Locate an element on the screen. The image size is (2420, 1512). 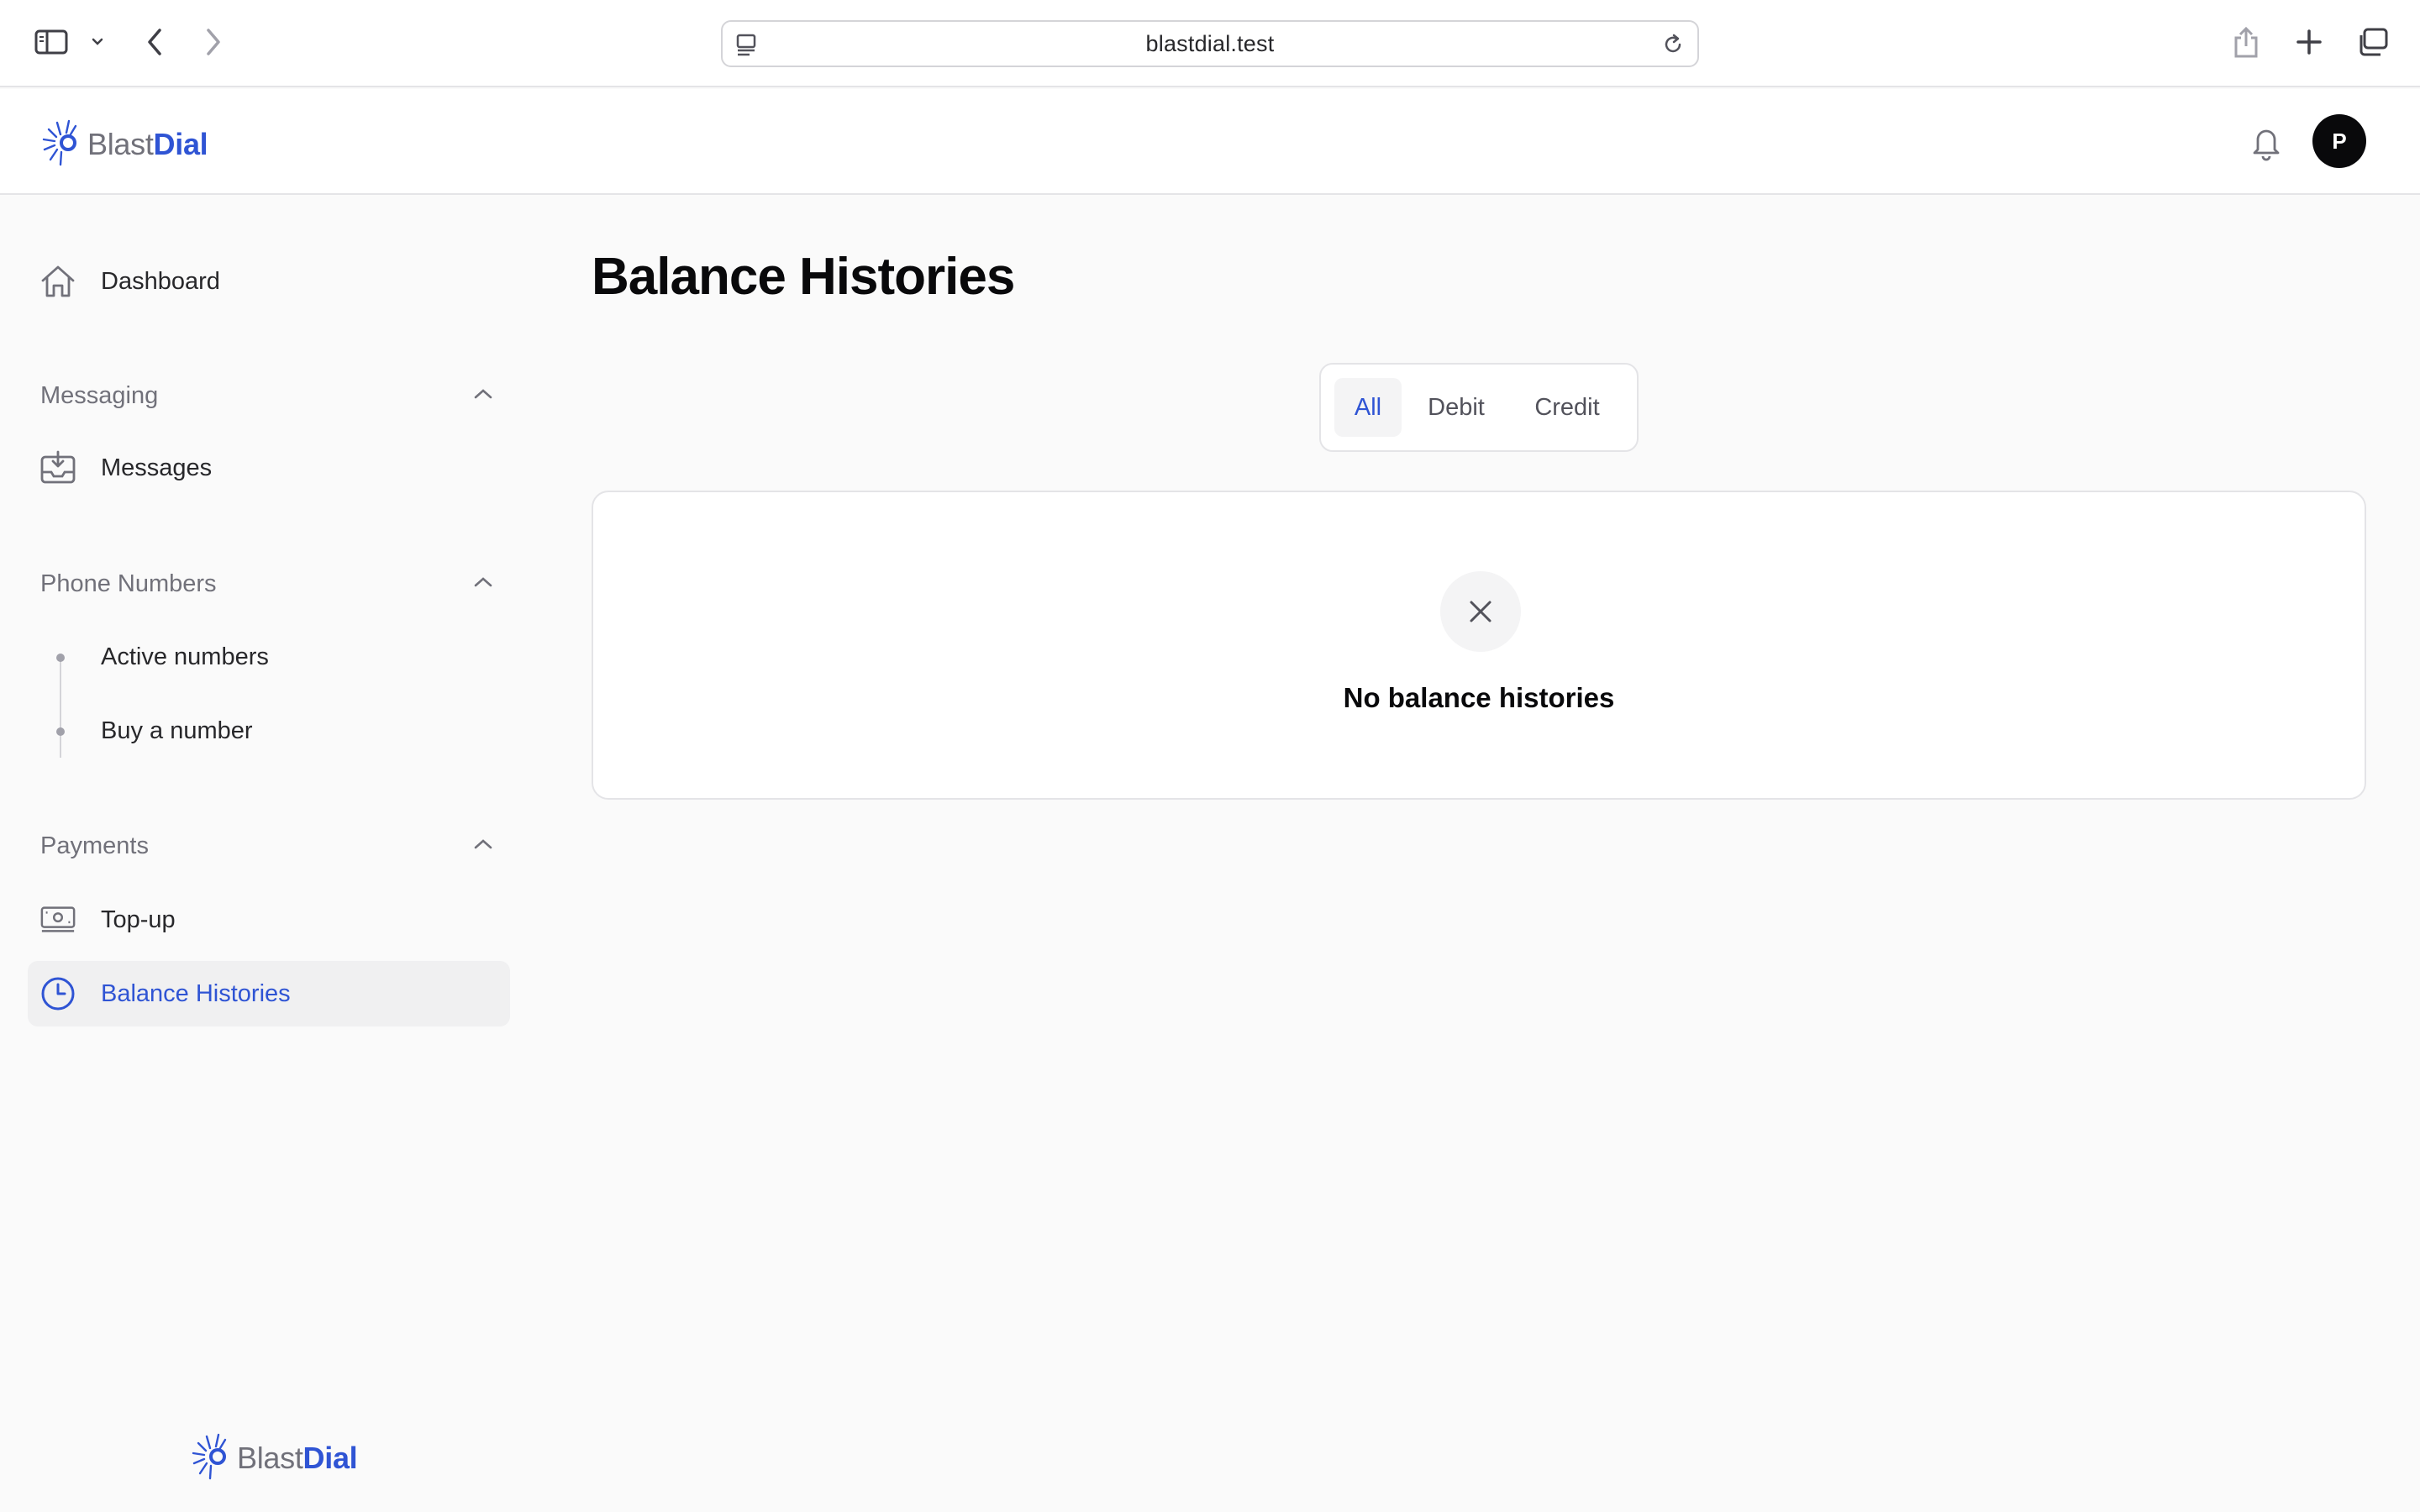
sidebar-toggle-icon is located at coordinates (52, 42).